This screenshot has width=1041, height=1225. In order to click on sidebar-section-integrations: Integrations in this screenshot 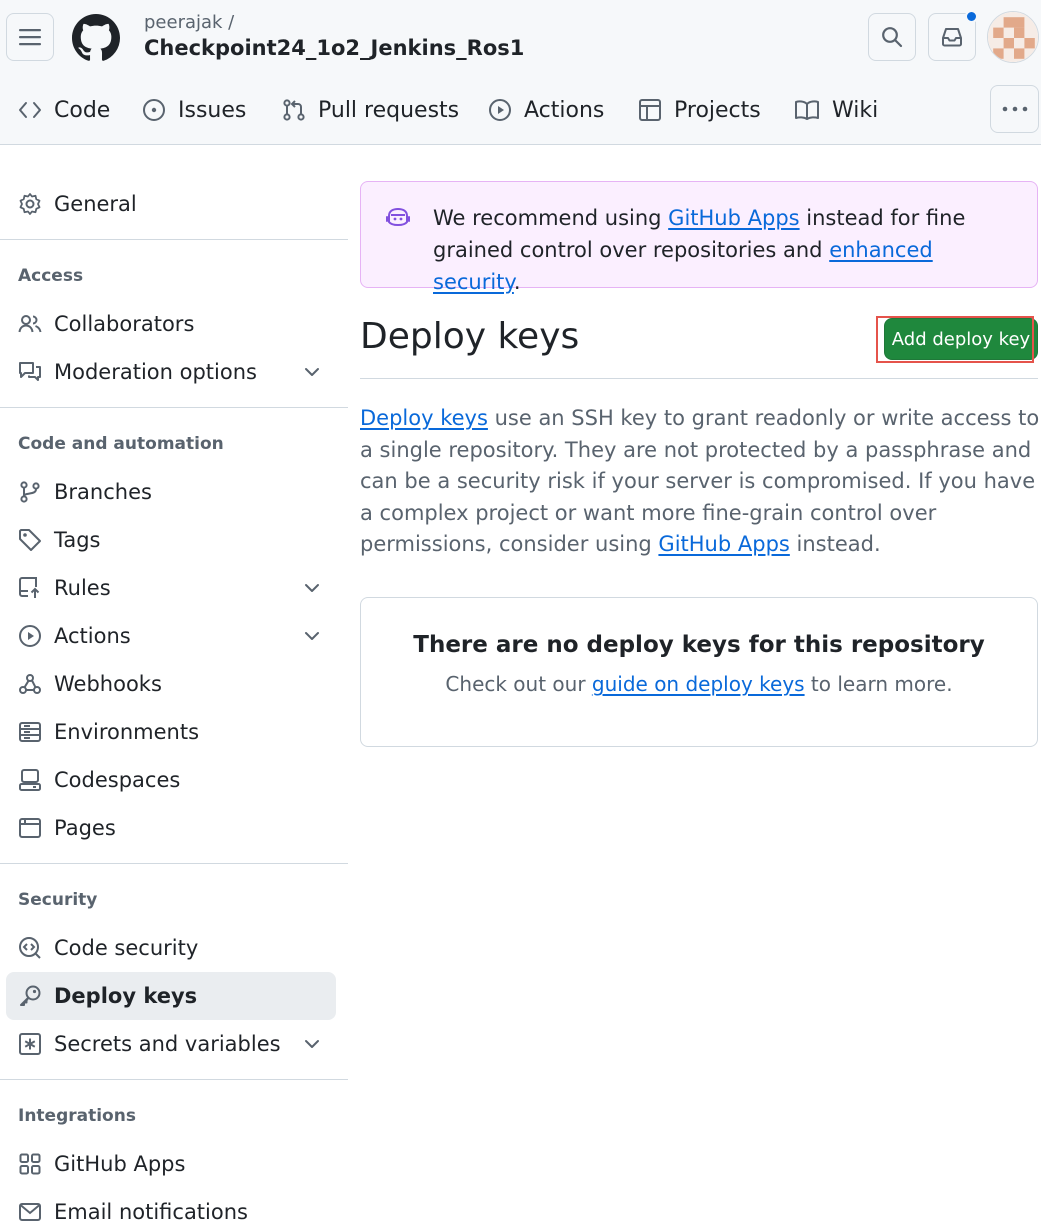, I will do `click(77, 1116)`.